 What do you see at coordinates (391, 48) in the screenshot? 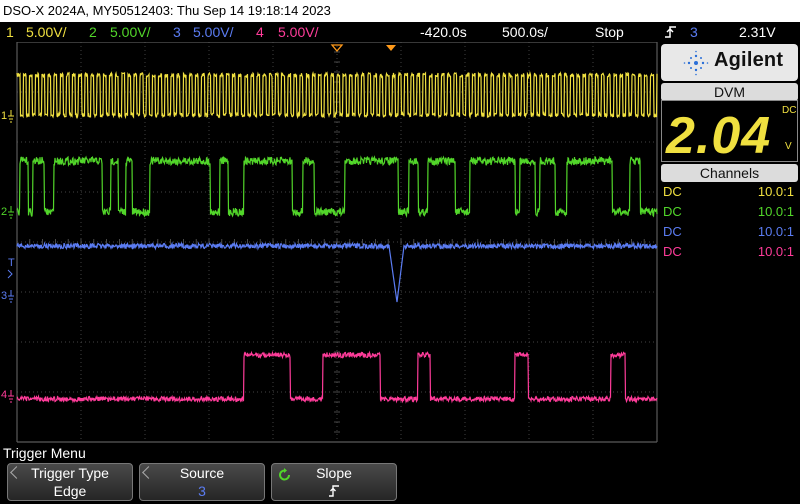
I see `trigger-position-icon` at bounding box center [391, 48].